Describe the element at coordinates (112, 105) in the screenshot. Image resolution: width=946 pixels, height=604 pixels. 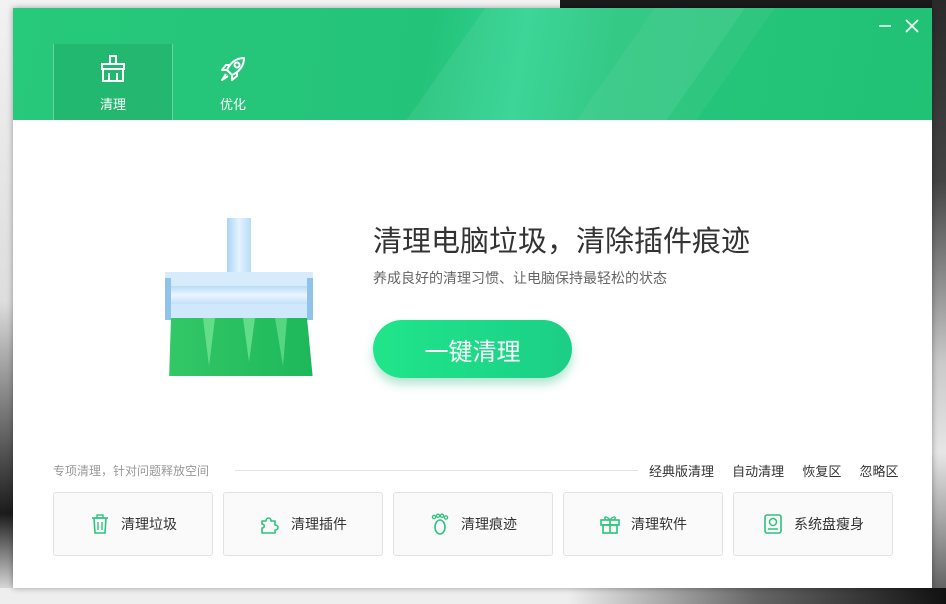
I see `tab-clean-label: 清理` at that location.